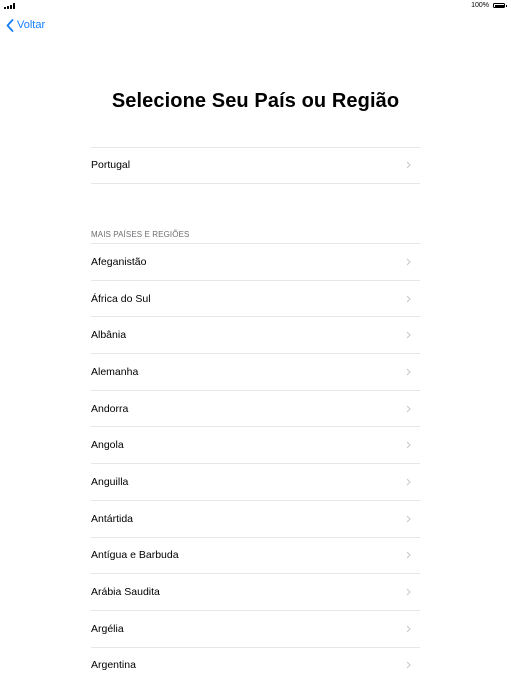  Describe the element at coordinates (115, 371) in the screenshot. I see `list-item-label: Alemanha` at that location.